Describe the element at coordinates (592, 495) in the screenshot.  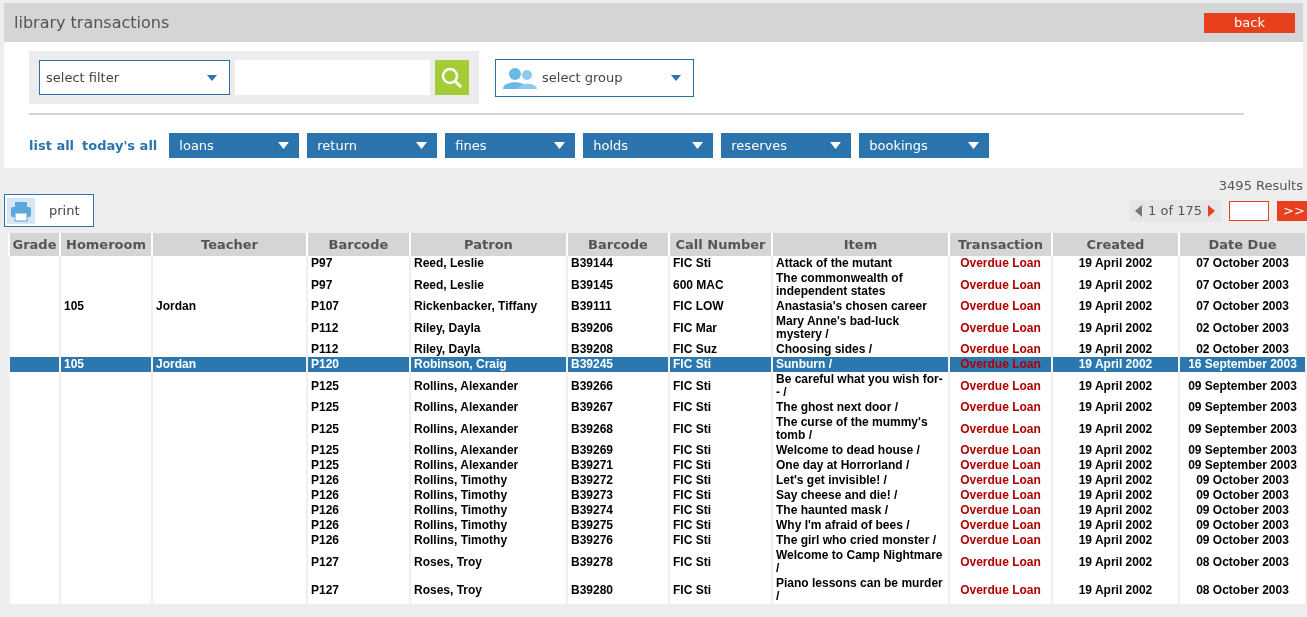
I see `table-cell: B39273` at that location.